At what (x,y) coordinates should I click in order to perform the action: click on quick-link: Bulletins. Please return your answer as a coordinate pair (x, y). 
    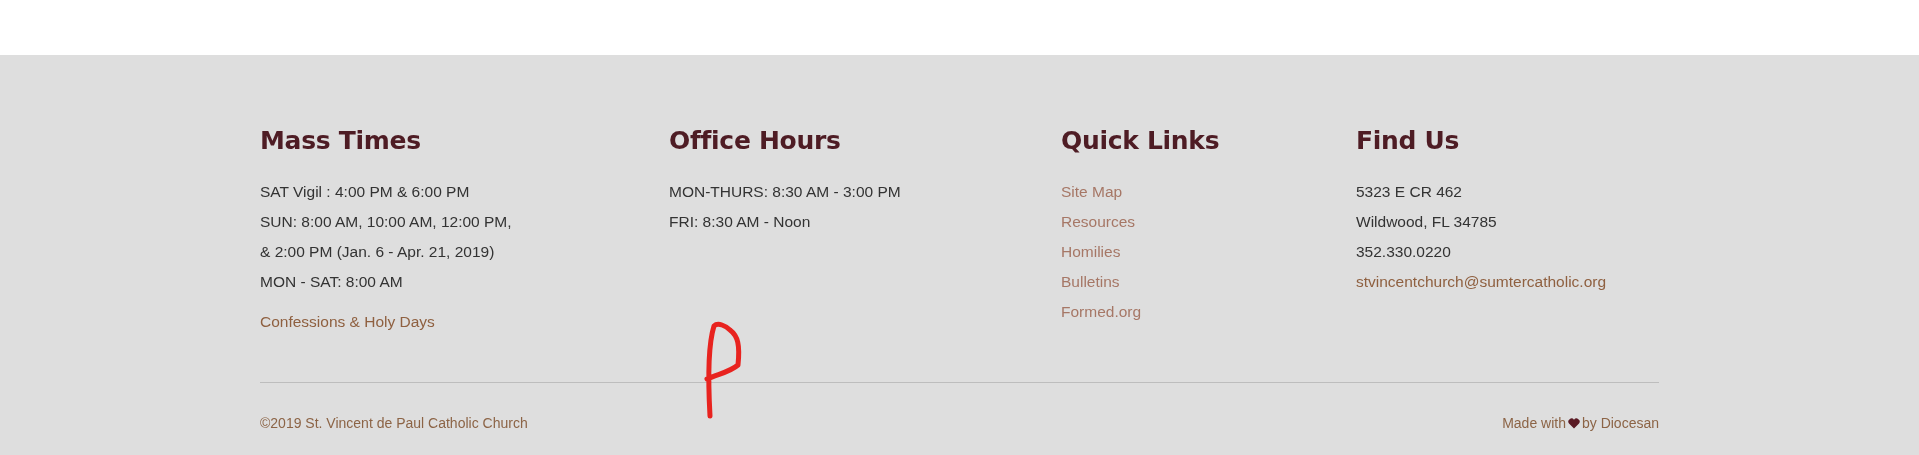
    Looking at the image, I should click on (1090, 282).